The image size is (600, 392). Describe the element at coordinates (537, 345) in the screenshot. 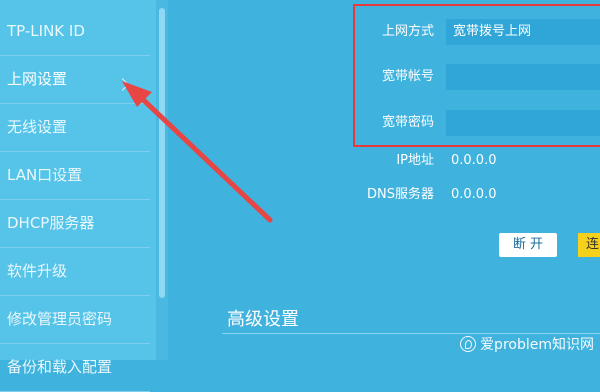

I see `watermark-text: 爱problem知识网` at that location.